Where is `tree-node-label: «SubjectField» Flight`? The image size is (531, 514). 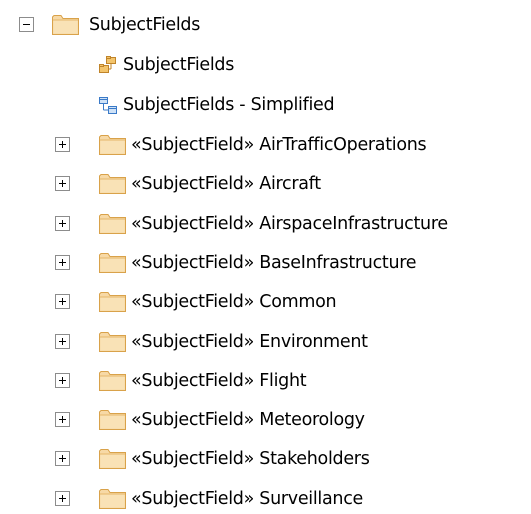 tree-node-label: «SubjectField» Flight is located at coordinates (219, 381).